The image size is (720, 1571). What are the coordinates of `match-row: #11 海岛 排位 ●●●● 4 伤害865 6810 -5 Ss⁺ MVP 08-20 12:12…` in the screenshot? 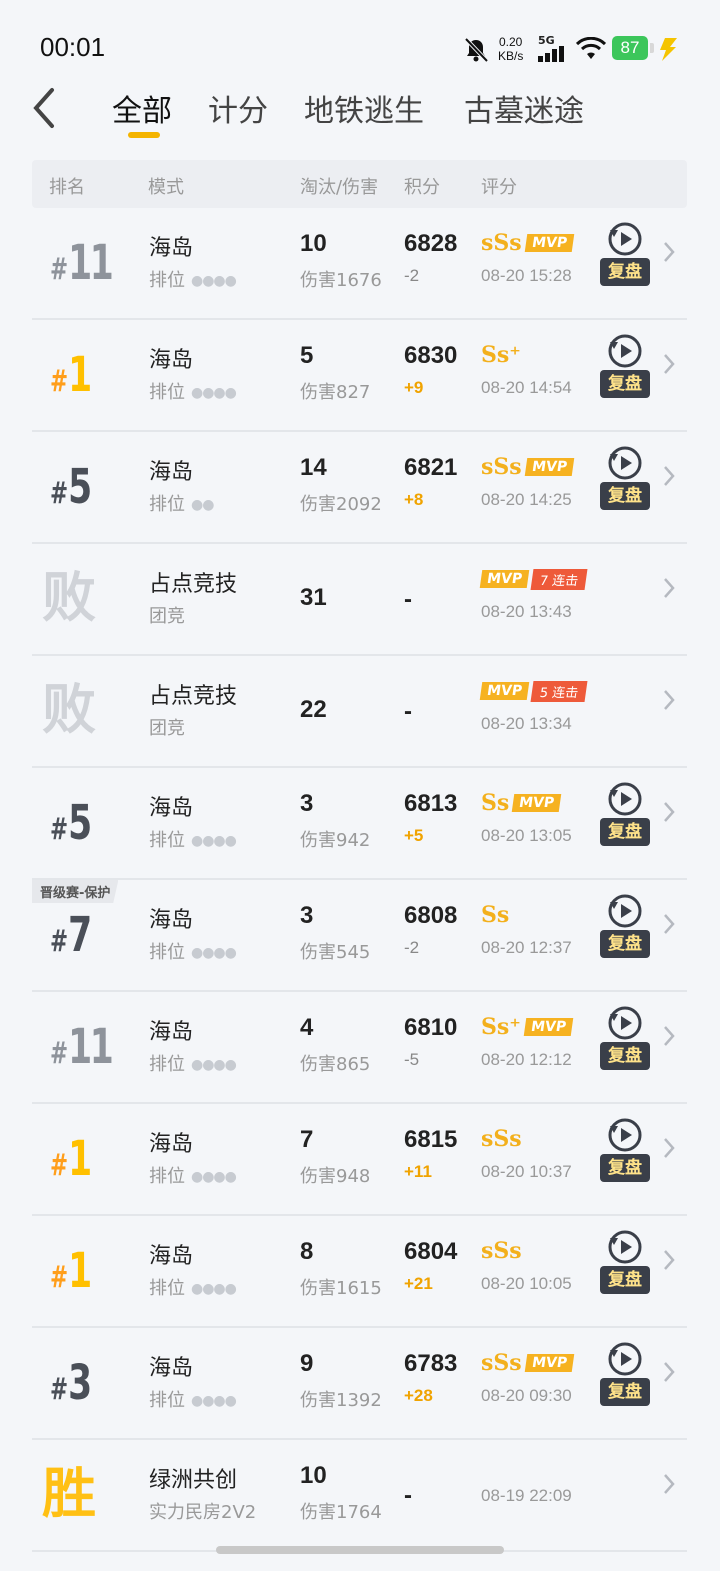 It's located at (359, 1048).